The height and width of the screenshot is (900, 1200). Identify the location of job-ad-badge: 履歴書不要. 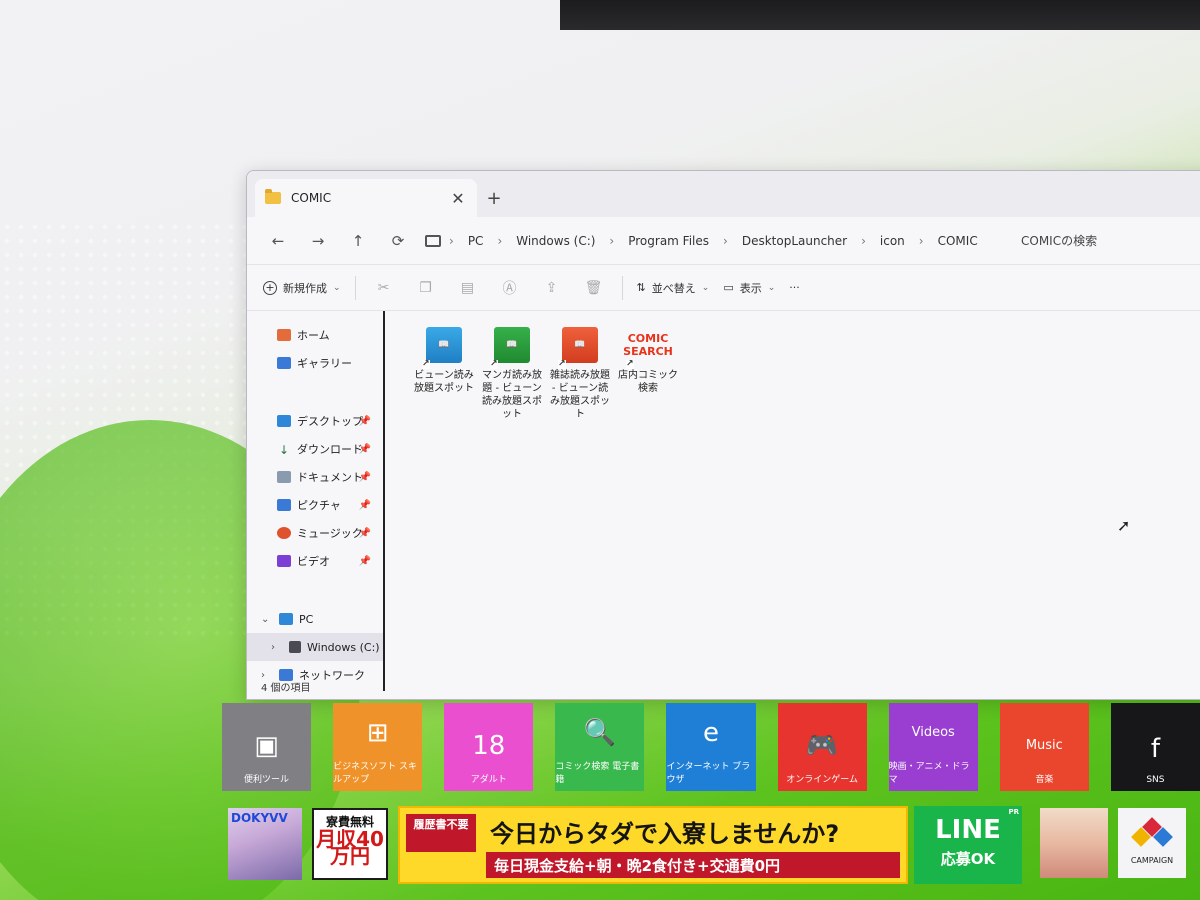
(441, 833).